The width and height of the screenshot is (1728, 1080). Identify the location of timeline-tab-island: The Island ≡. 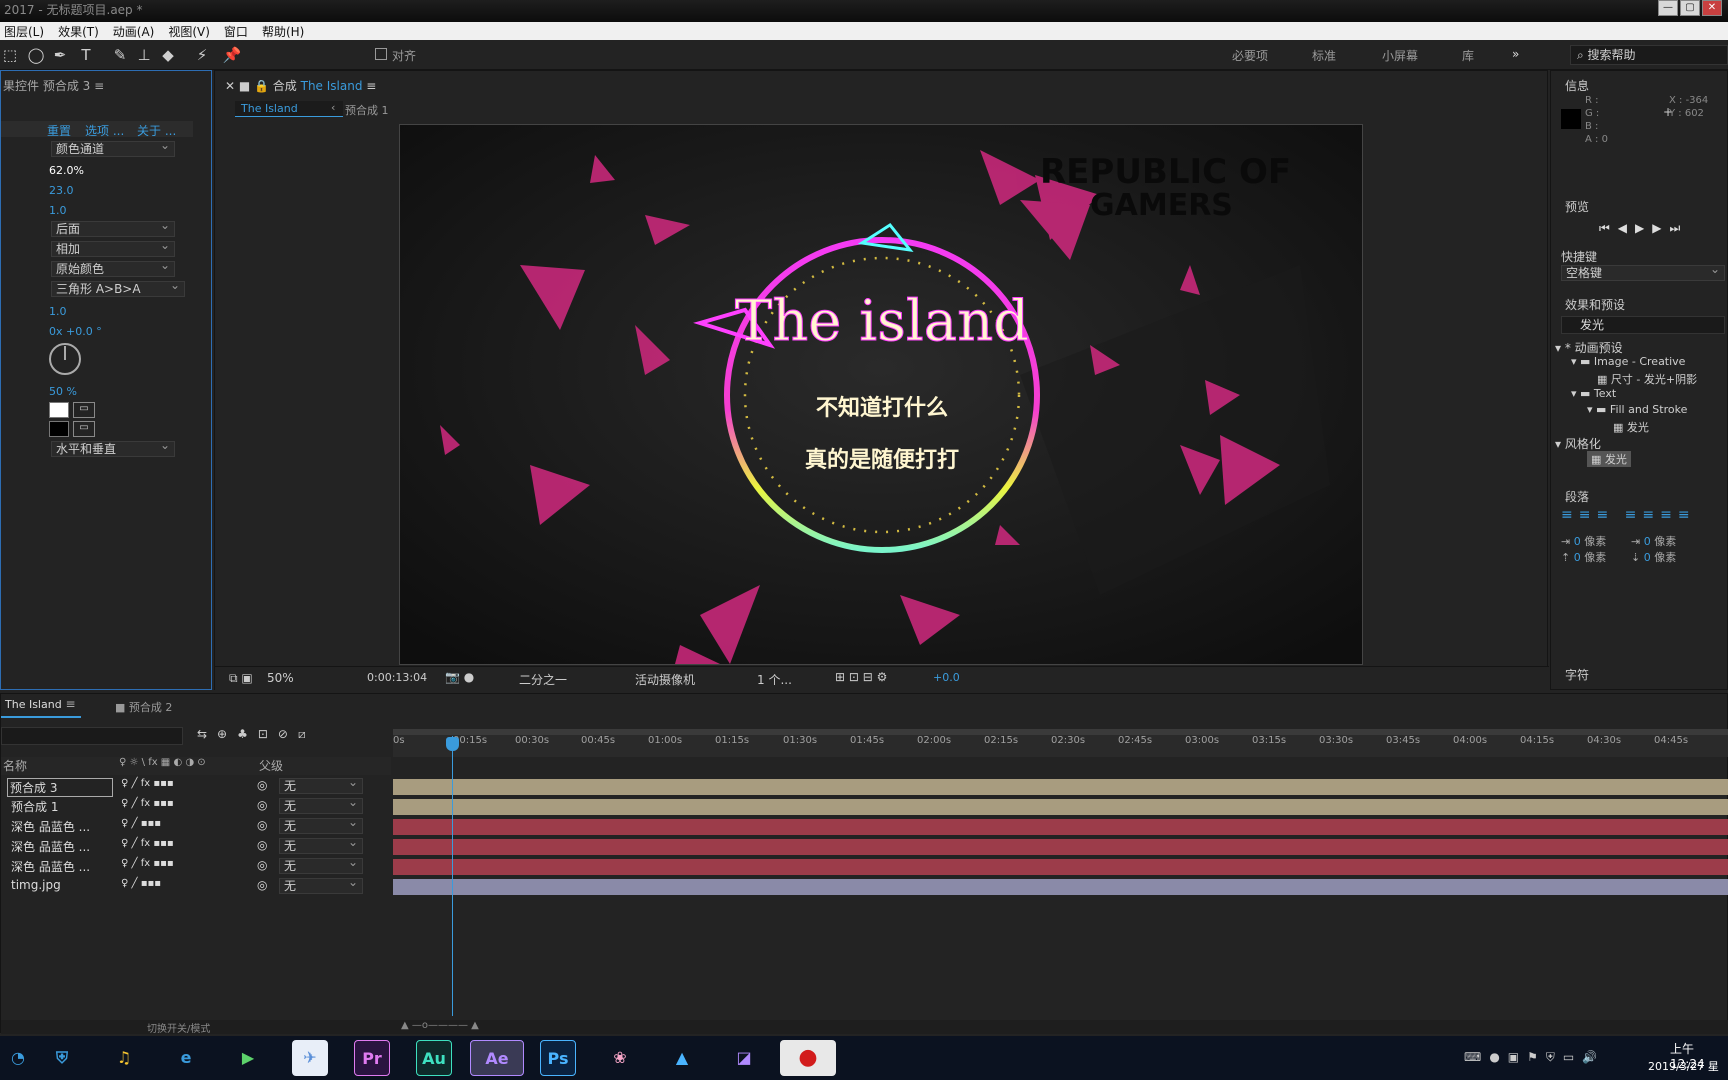
(41, 706).